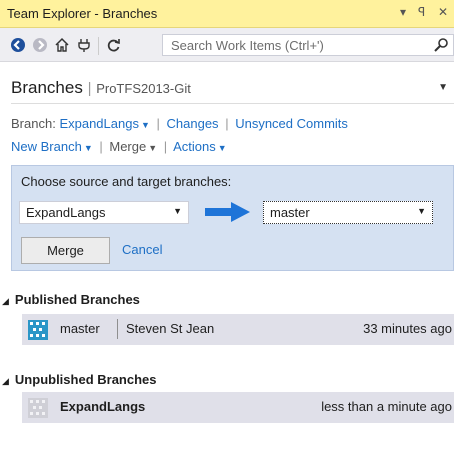 The image size is (454, 456). Describe the element at coordinates (443, 87) in the screenshot. I see `header-dropdown-icon: ▼` at that location.